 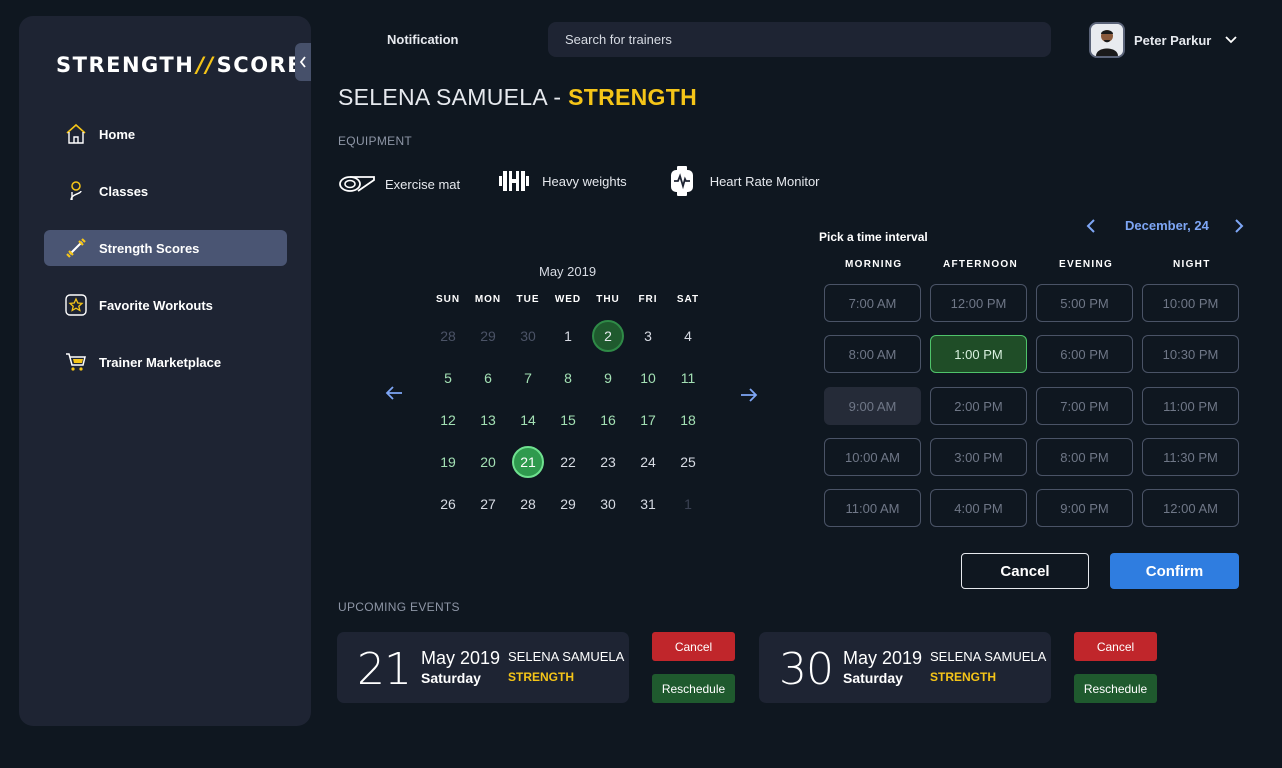 What do you see at coordinates (749, 395) in the screenshot?
I see `calendar-next-button` at bounding box center [749, 395].